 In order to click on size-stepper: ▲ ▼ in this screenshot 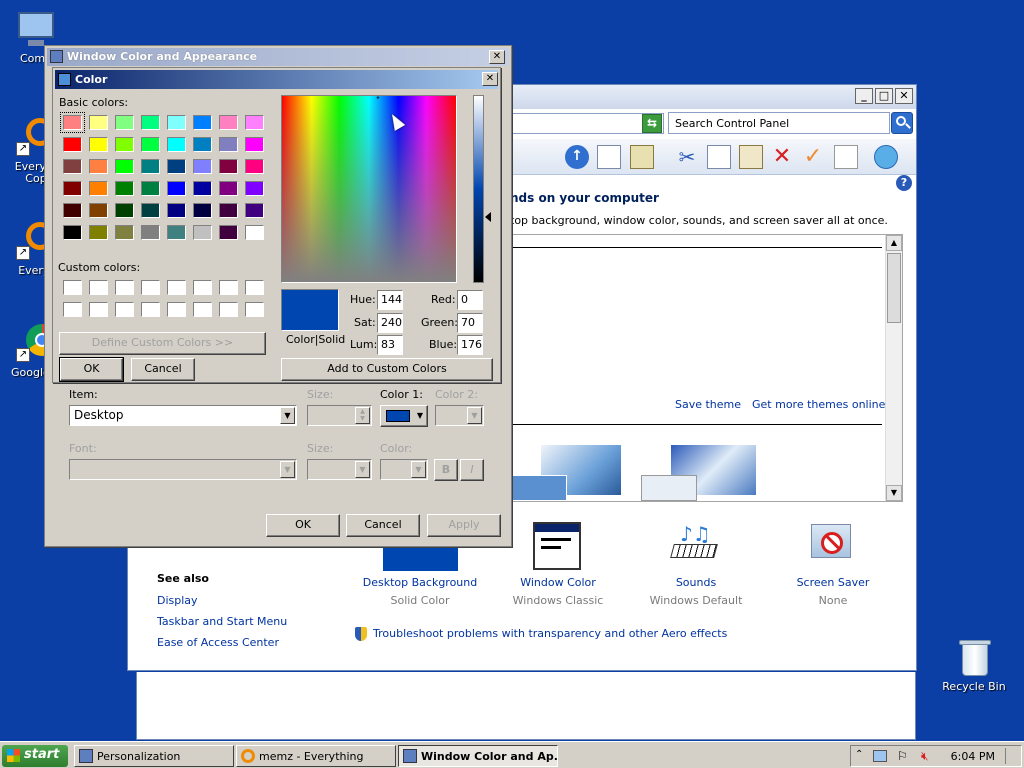, I will do `click(339, 415)`.